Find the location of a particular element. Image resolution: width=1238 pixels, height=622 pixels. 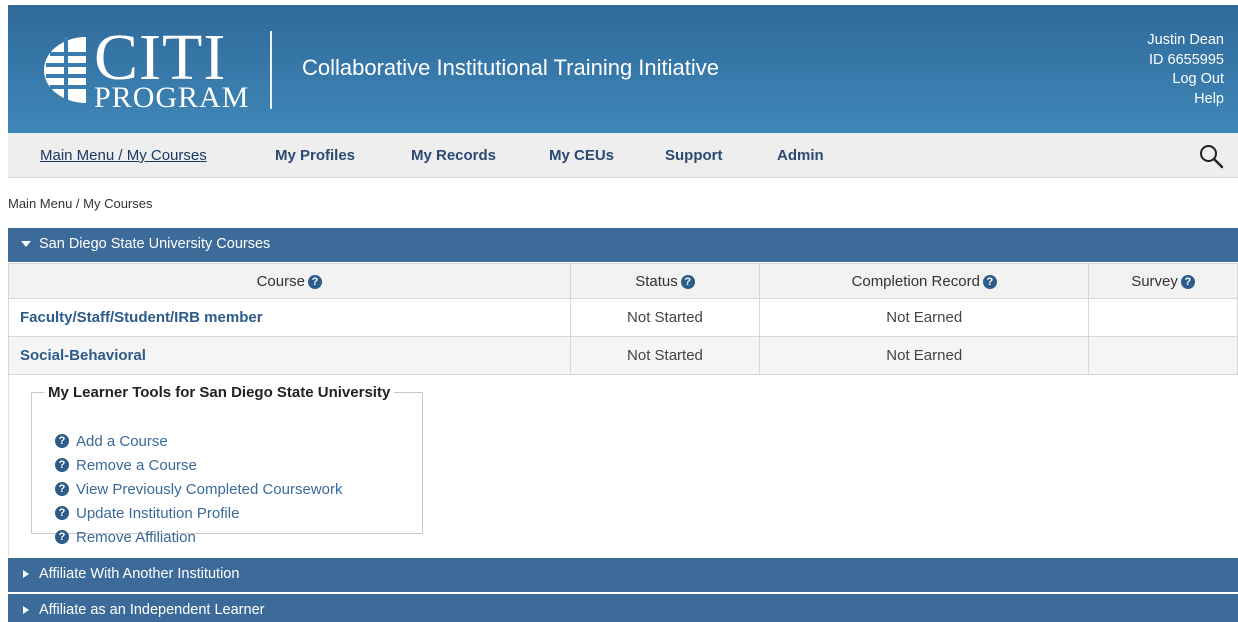

table-row: Social-Behavioral Not Started Not Earned is located at coordinates (623, 355).